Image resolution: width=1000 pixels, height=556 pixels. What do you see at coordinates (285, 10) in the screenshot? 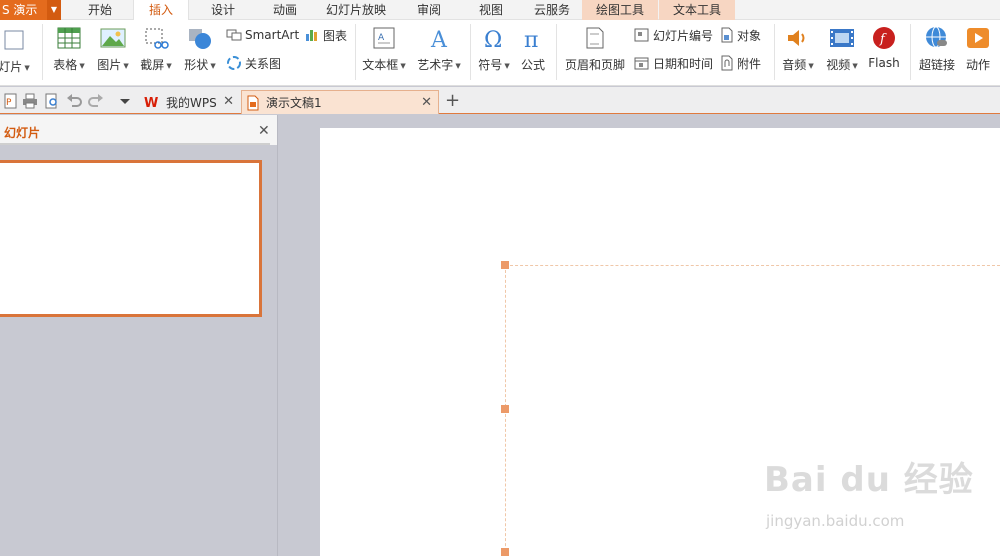
I see `tab-animation: 动画` at bounding box center [285, 10].